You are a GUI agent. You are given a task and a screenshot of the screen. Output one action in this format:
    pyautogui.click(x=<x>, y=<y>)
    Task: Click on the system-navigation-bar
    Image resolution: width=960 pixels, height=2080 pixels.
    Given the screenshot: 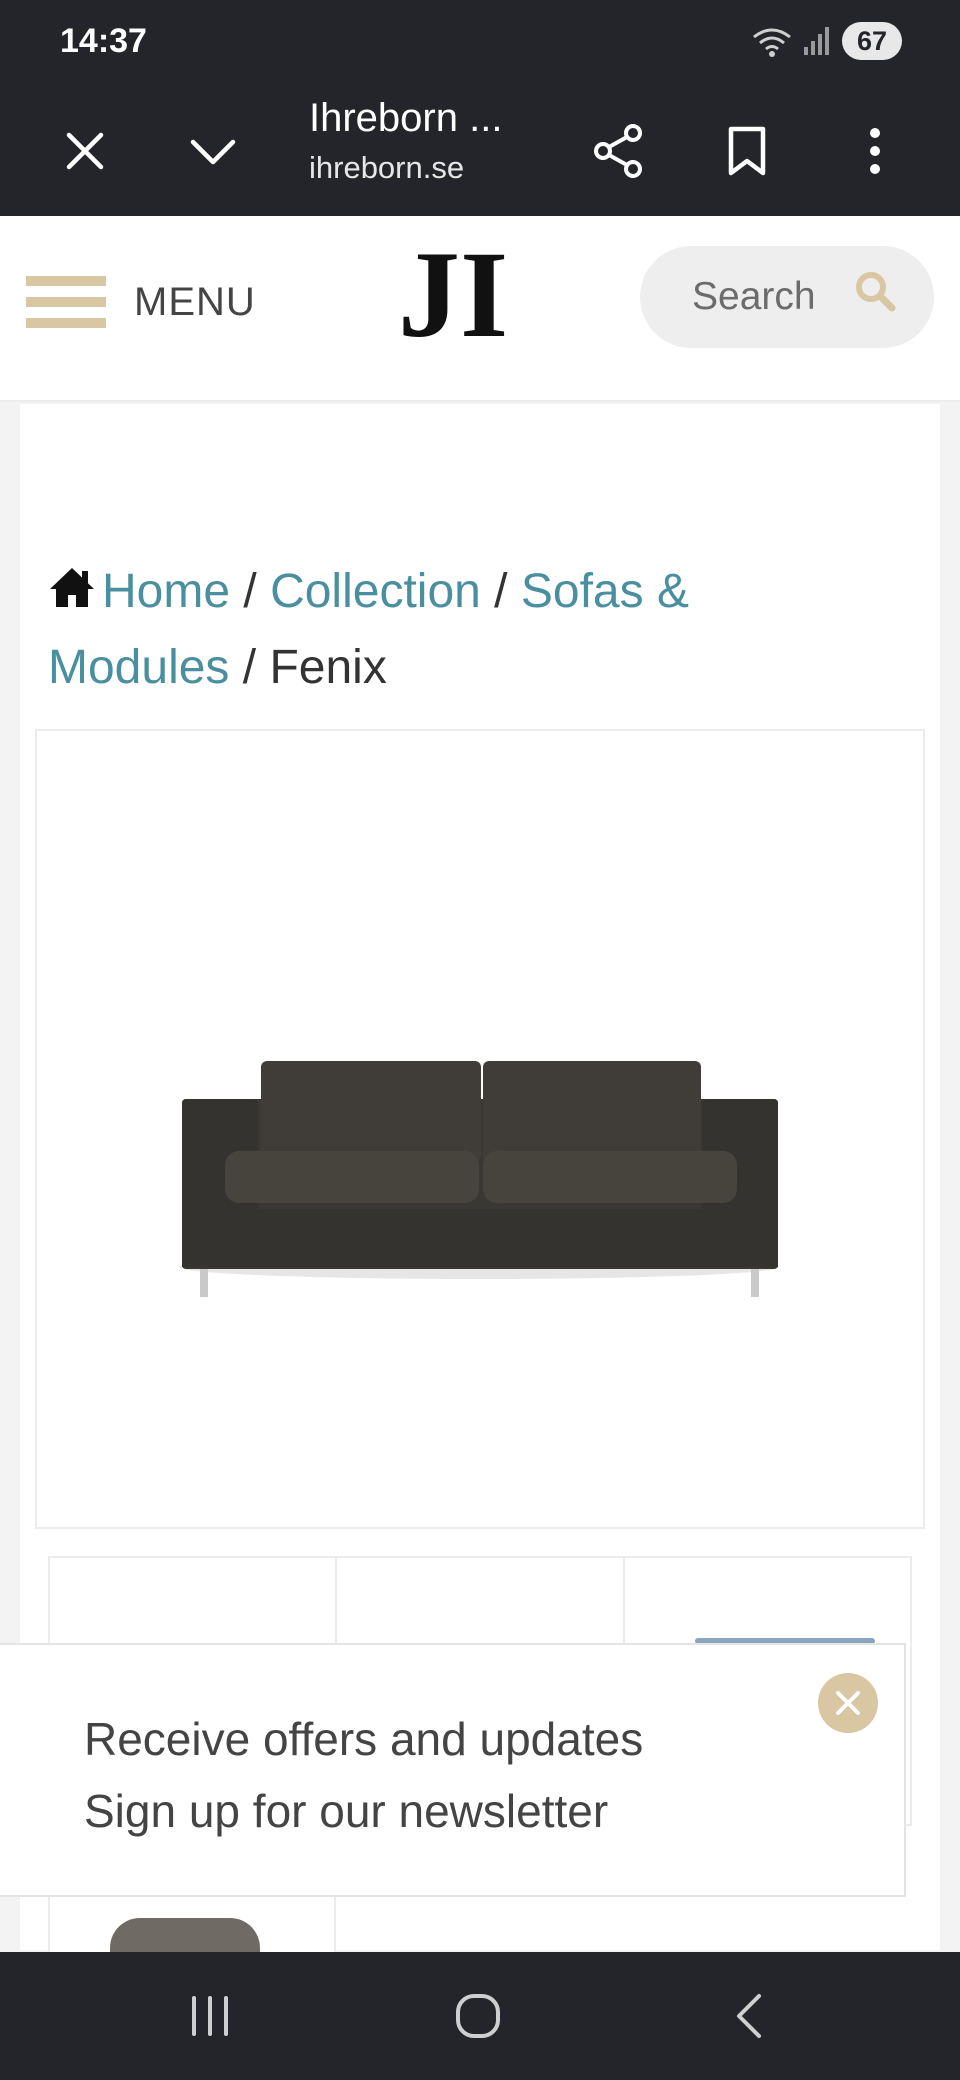 What is the action you would take?
    pyautogui.click(x=480, y=2016)
    